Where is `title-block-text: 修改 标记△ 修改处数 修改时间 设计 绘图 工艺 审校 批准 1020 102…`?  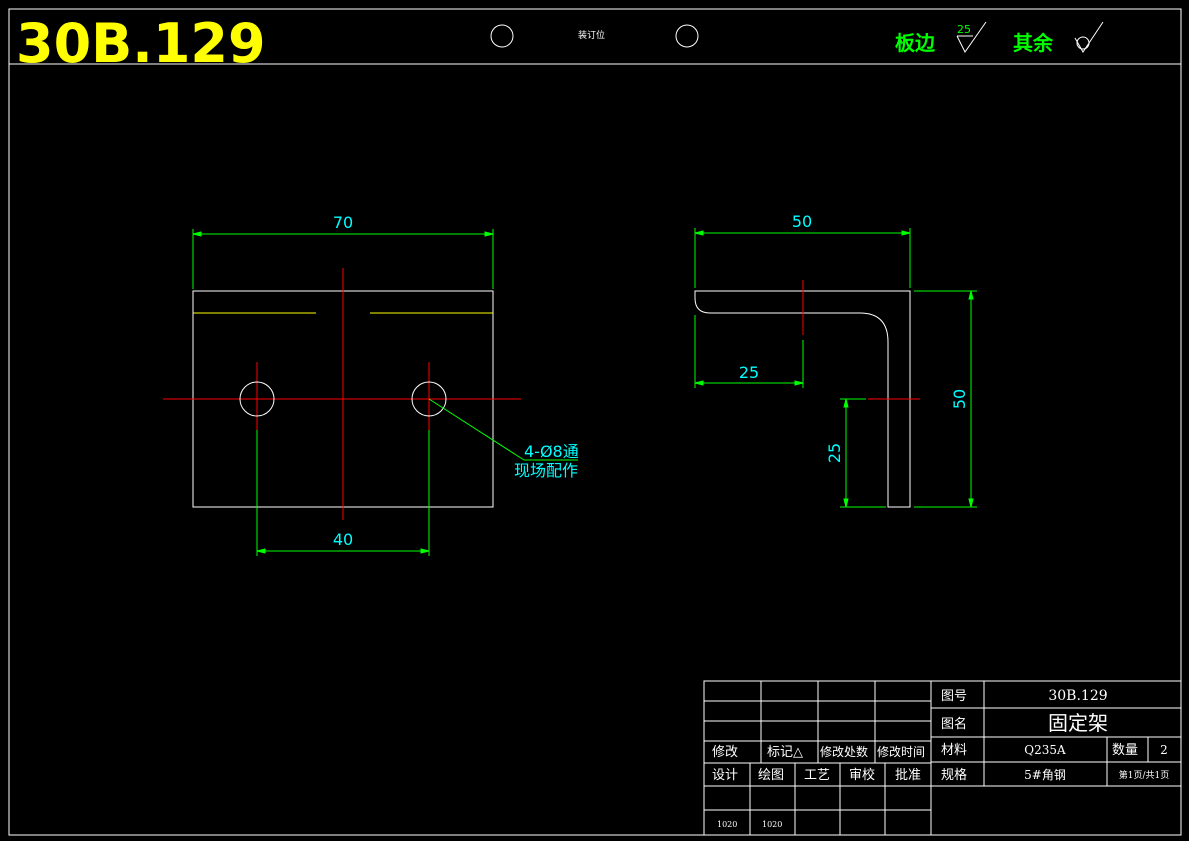
title-block-text: 修改 标记△ 修改处数 修改时间 设计 绘图 工艺 审校 批准 1020 102… is located at coordinates (940, 758).